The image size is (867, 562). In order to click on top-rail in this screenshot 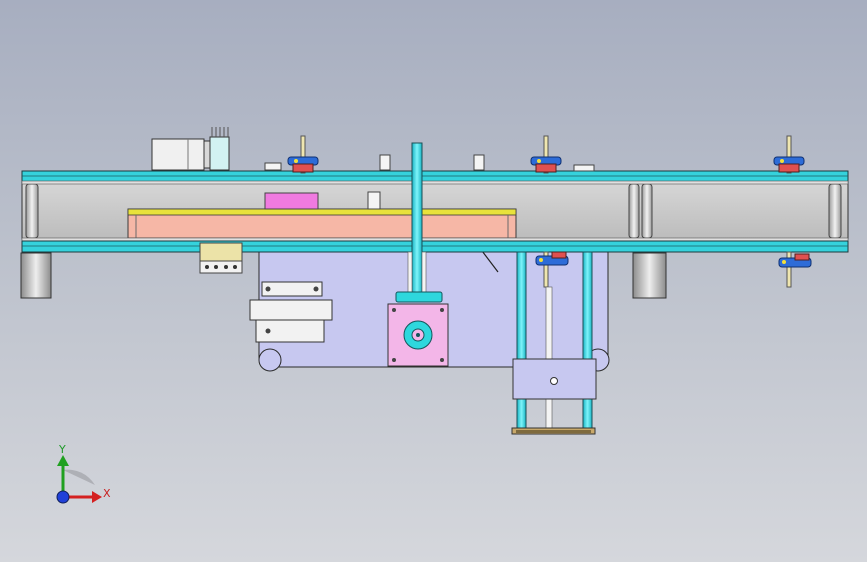, I will do `click(435, 177)`.